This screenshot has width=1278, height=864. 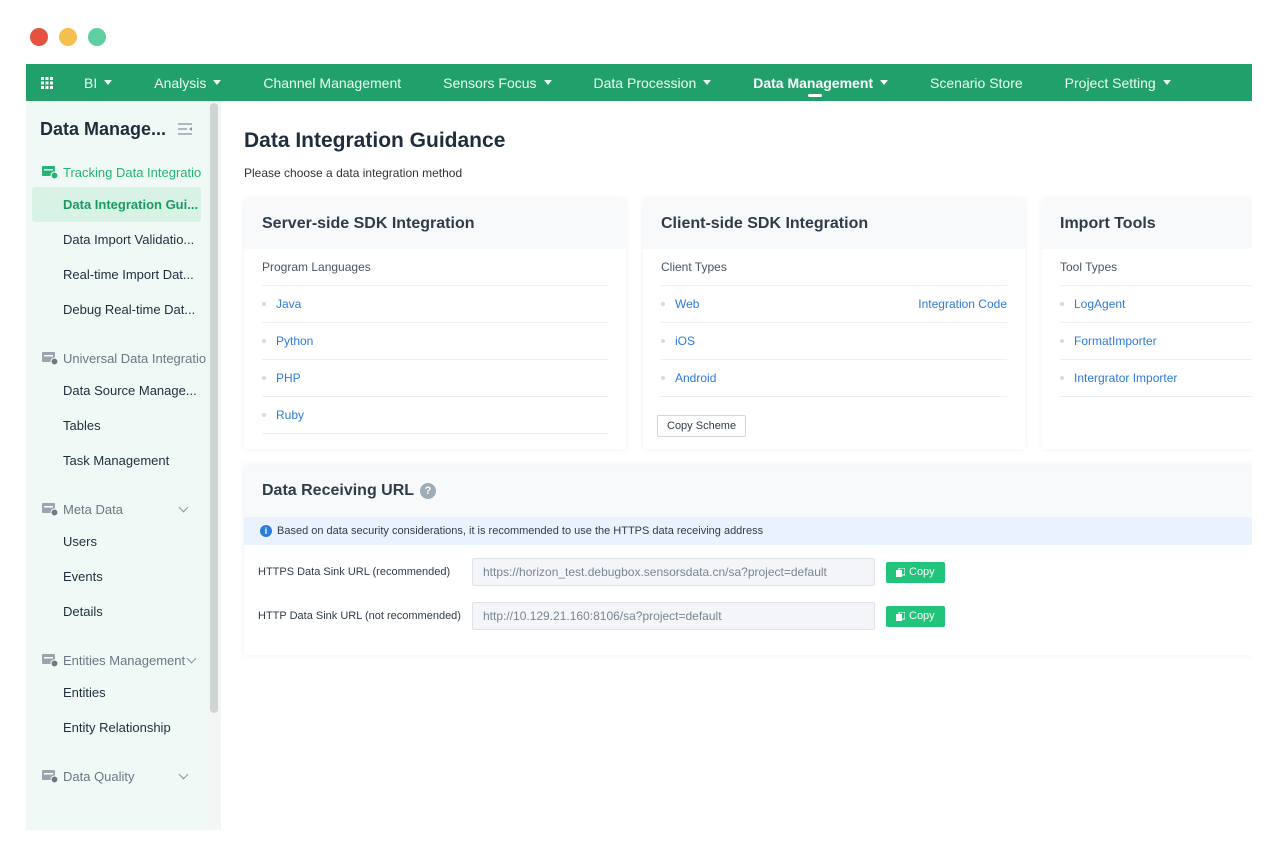 I want to click on android-link: Android, so click(x=695, y=378).